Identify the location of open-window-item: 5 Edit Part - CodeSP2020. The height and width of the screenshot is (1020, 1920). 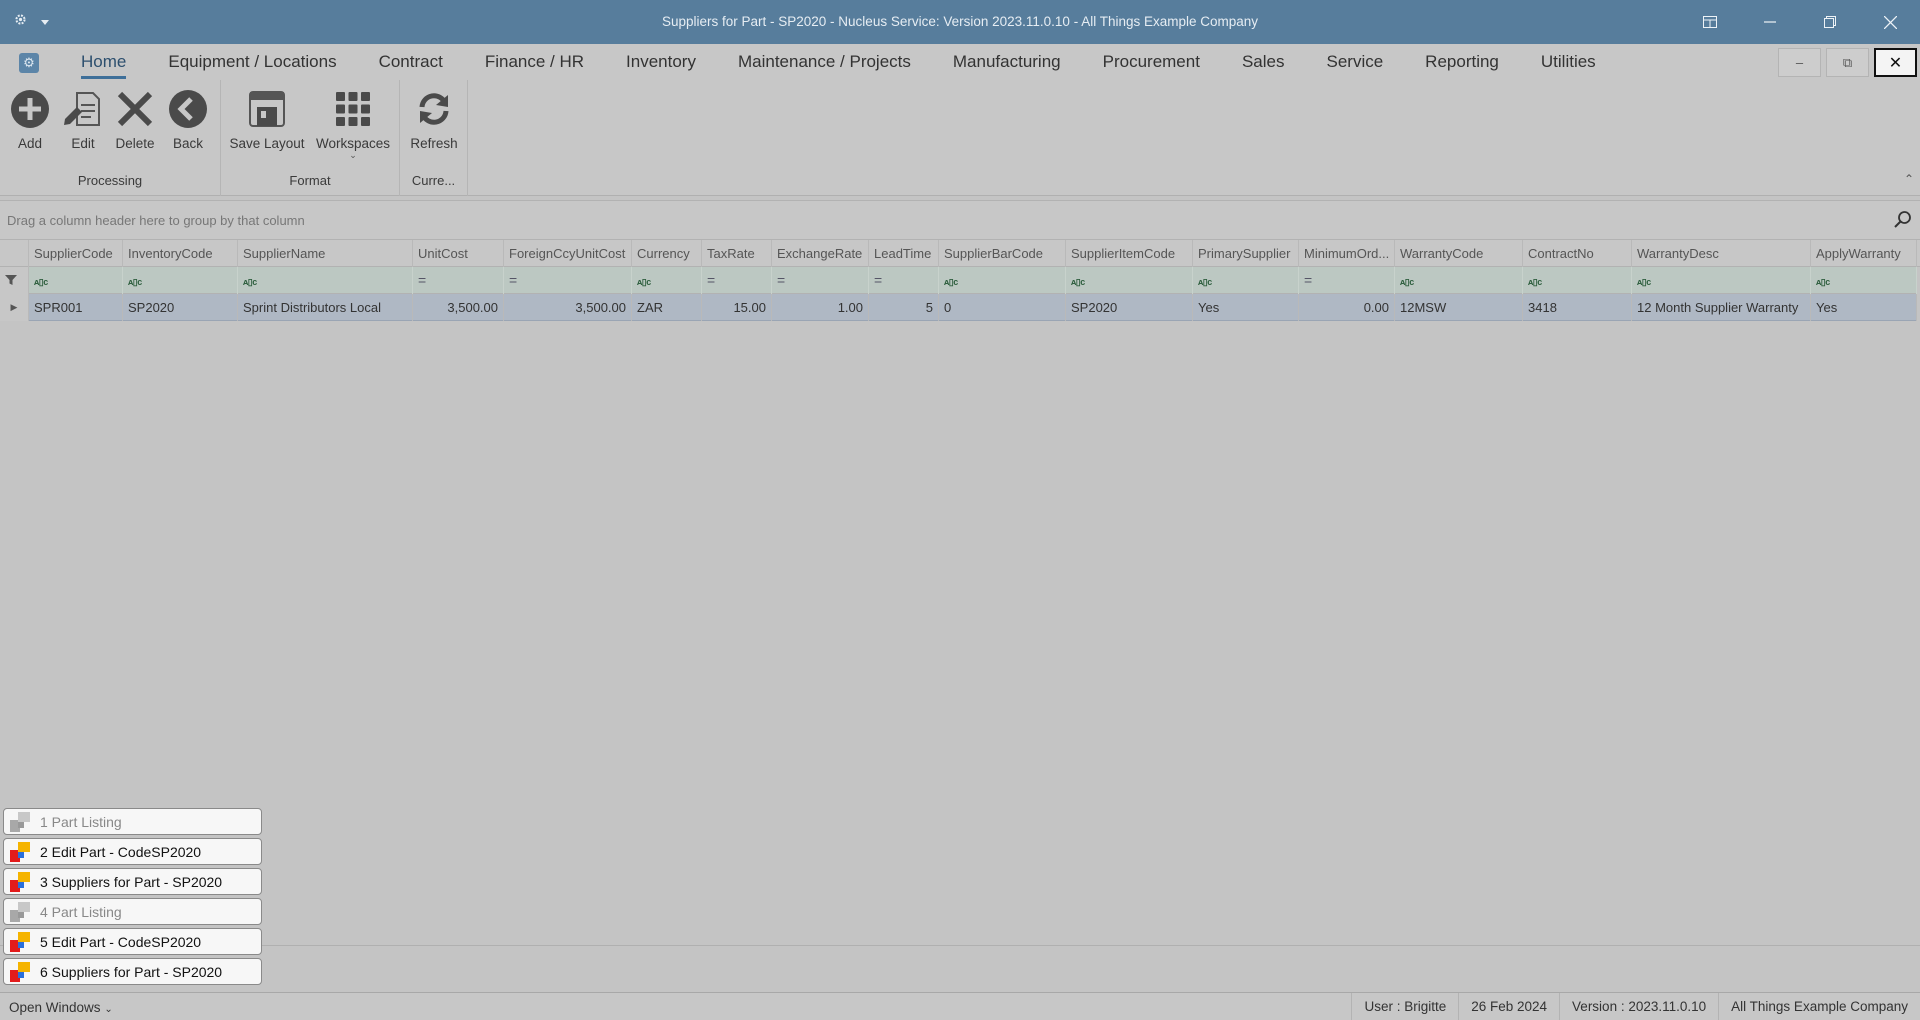
(132, 941).